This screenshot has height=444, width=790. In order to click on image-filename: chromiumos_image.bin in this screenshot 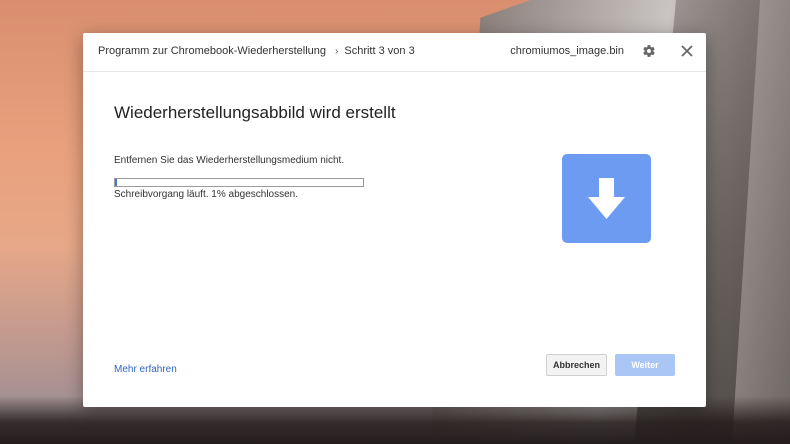, I will do `click(567, 51)`.